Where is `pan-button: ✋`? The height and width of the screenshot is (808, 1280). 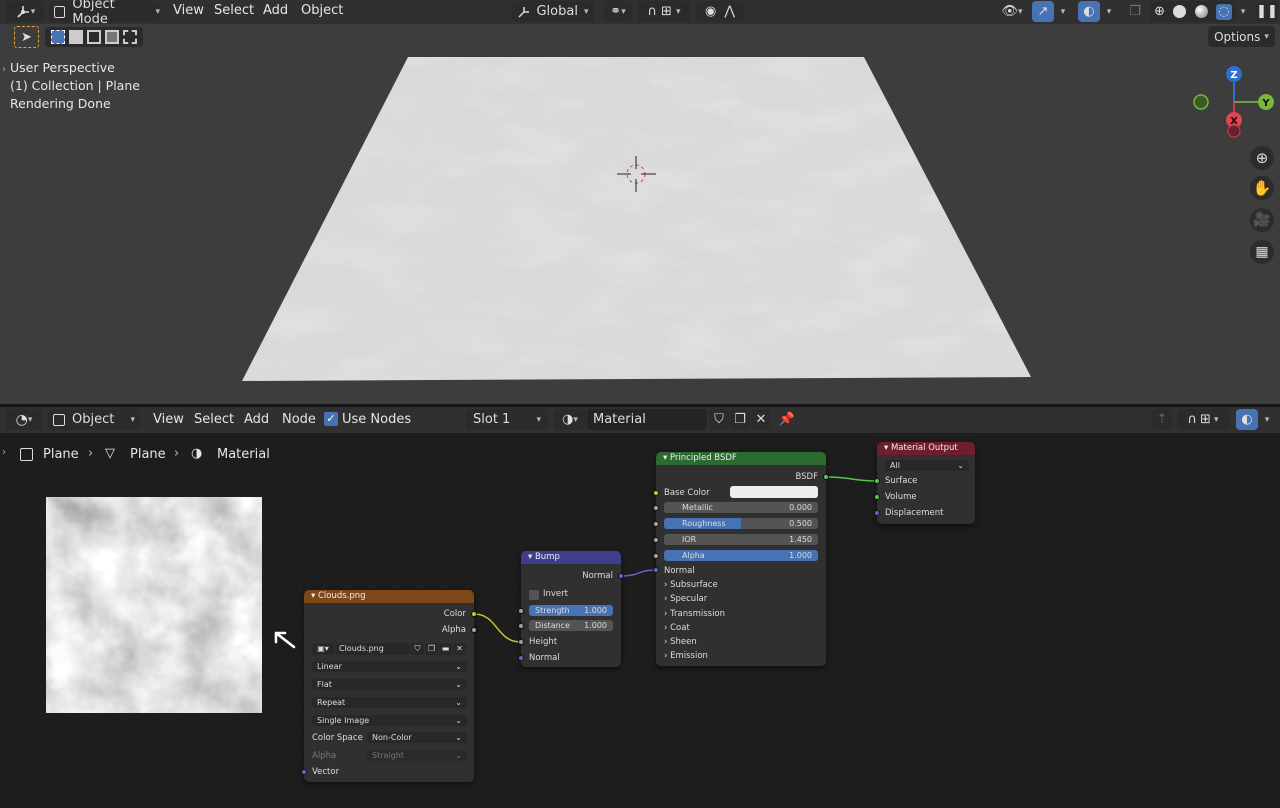 pan-button: ✋ is located at coordinates (1262, 188).